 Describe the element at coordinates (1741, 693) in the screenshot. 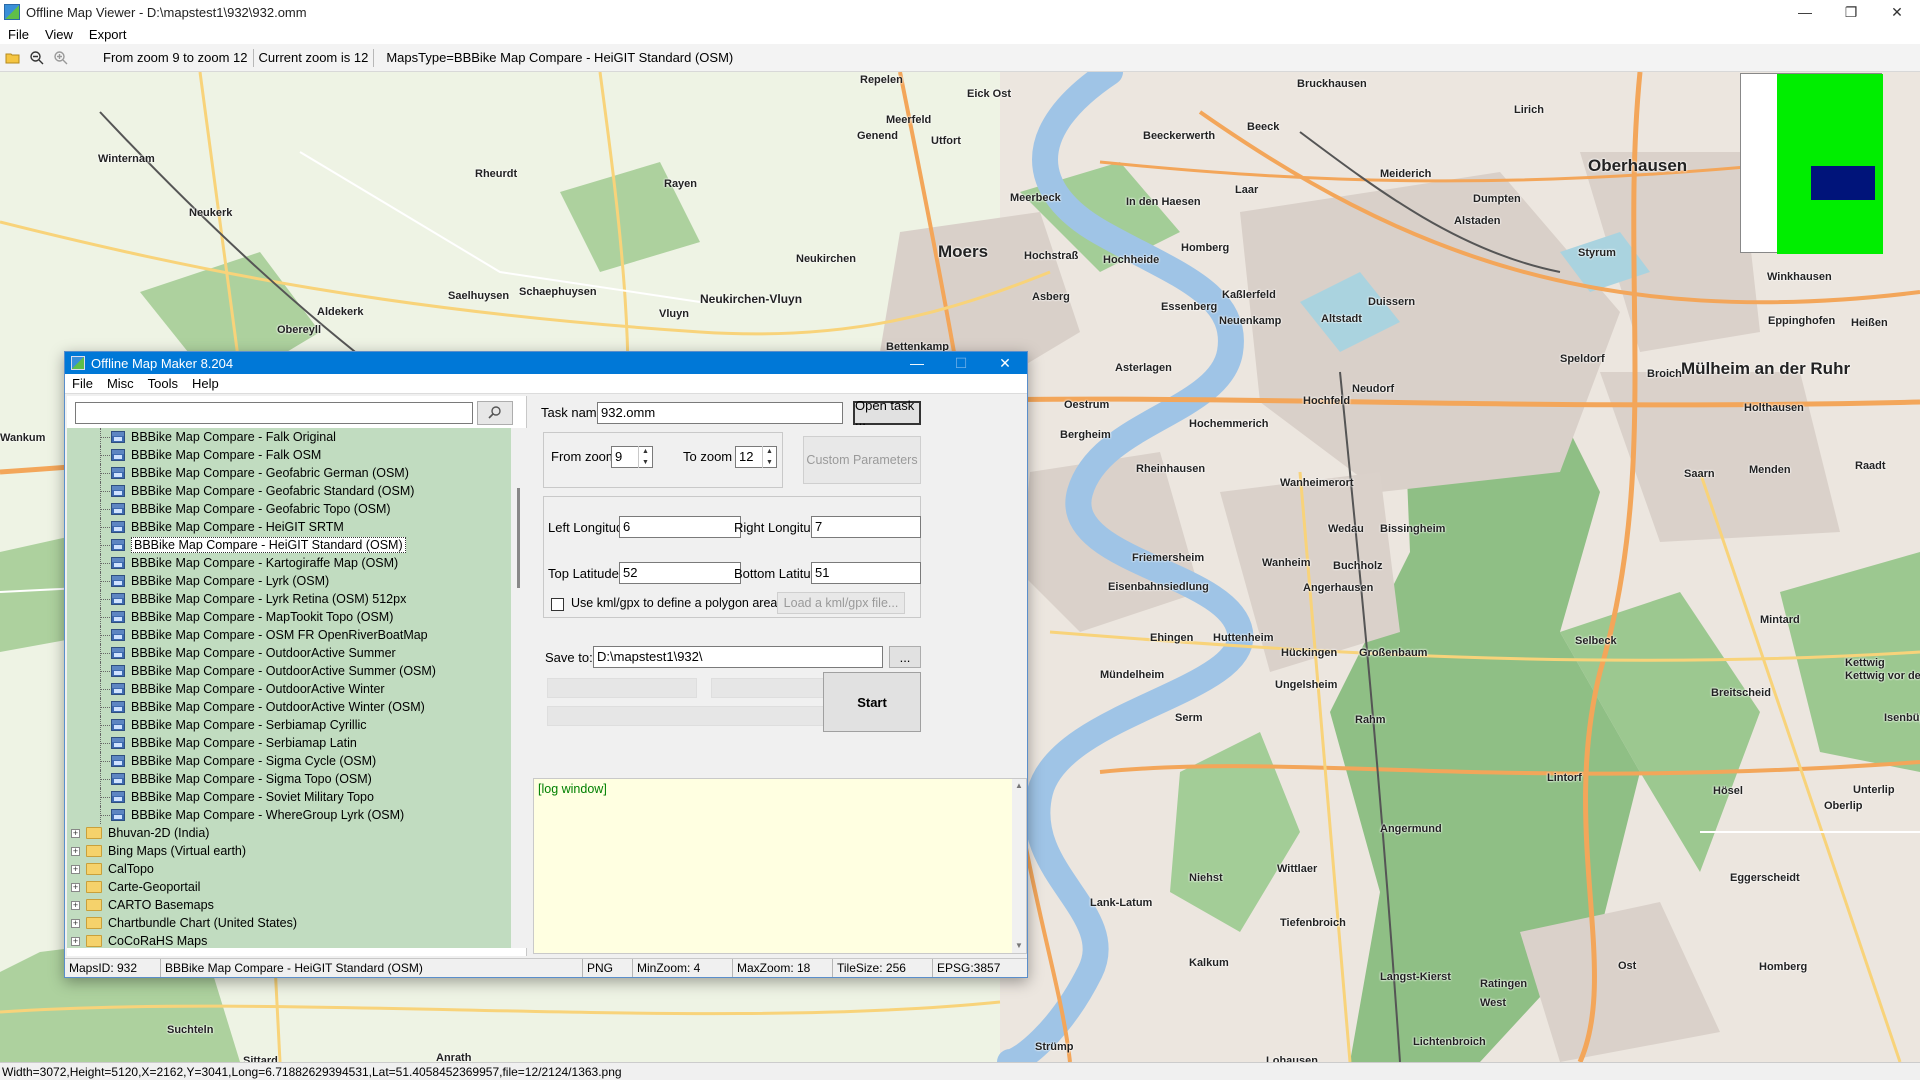

I see `map-place-label: Breitscheid` at that location.